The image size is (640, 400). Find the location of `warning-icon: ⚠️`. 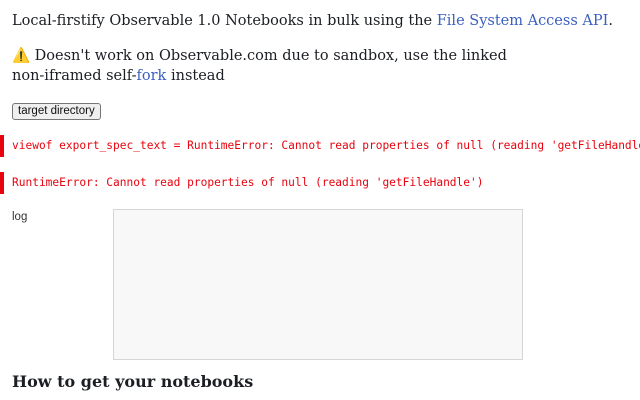

warning-icon: ⚠️ is located at coordinates (21, 56).